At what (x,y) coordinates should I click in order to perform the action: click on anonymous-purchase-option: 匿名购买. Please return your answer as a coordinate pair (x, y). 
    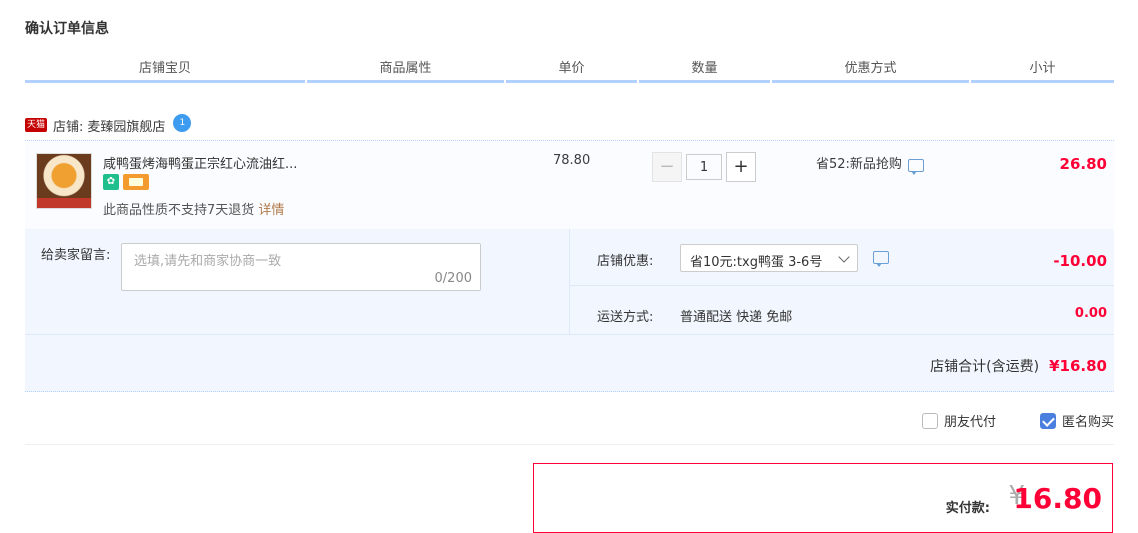
    Looking at the image, I should click on (1076, 420).